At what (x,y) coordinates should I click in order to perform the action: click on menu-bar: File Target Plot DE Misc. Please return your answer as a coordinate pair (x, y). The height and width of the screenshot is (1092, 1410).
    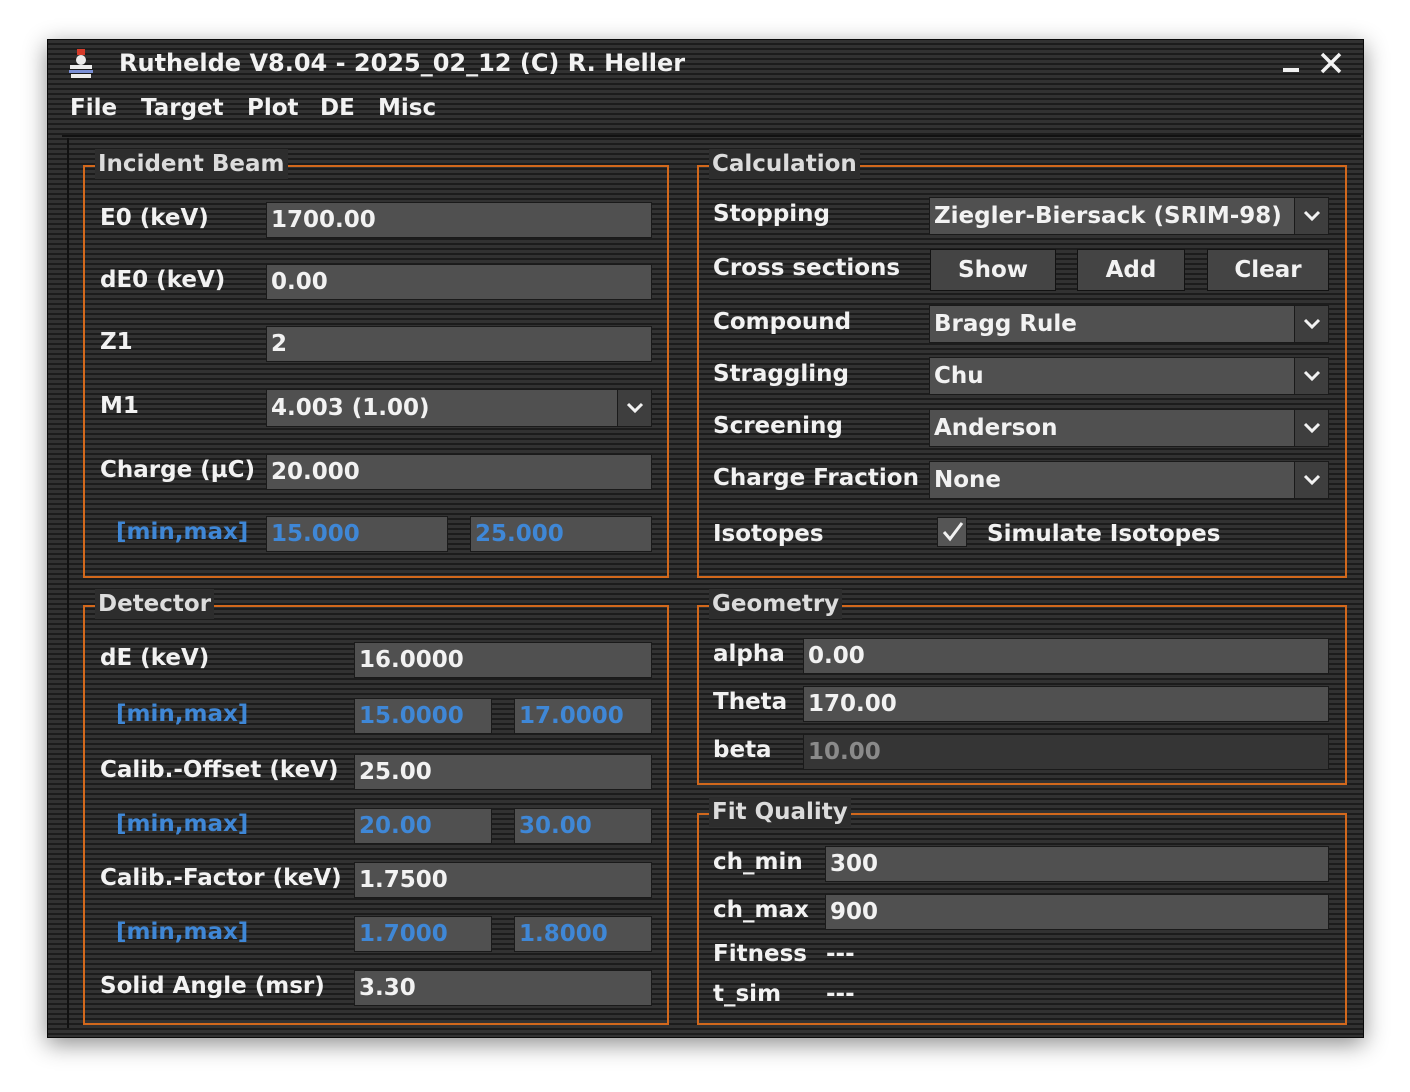
    Looking at the image, I should click on (705, 109).